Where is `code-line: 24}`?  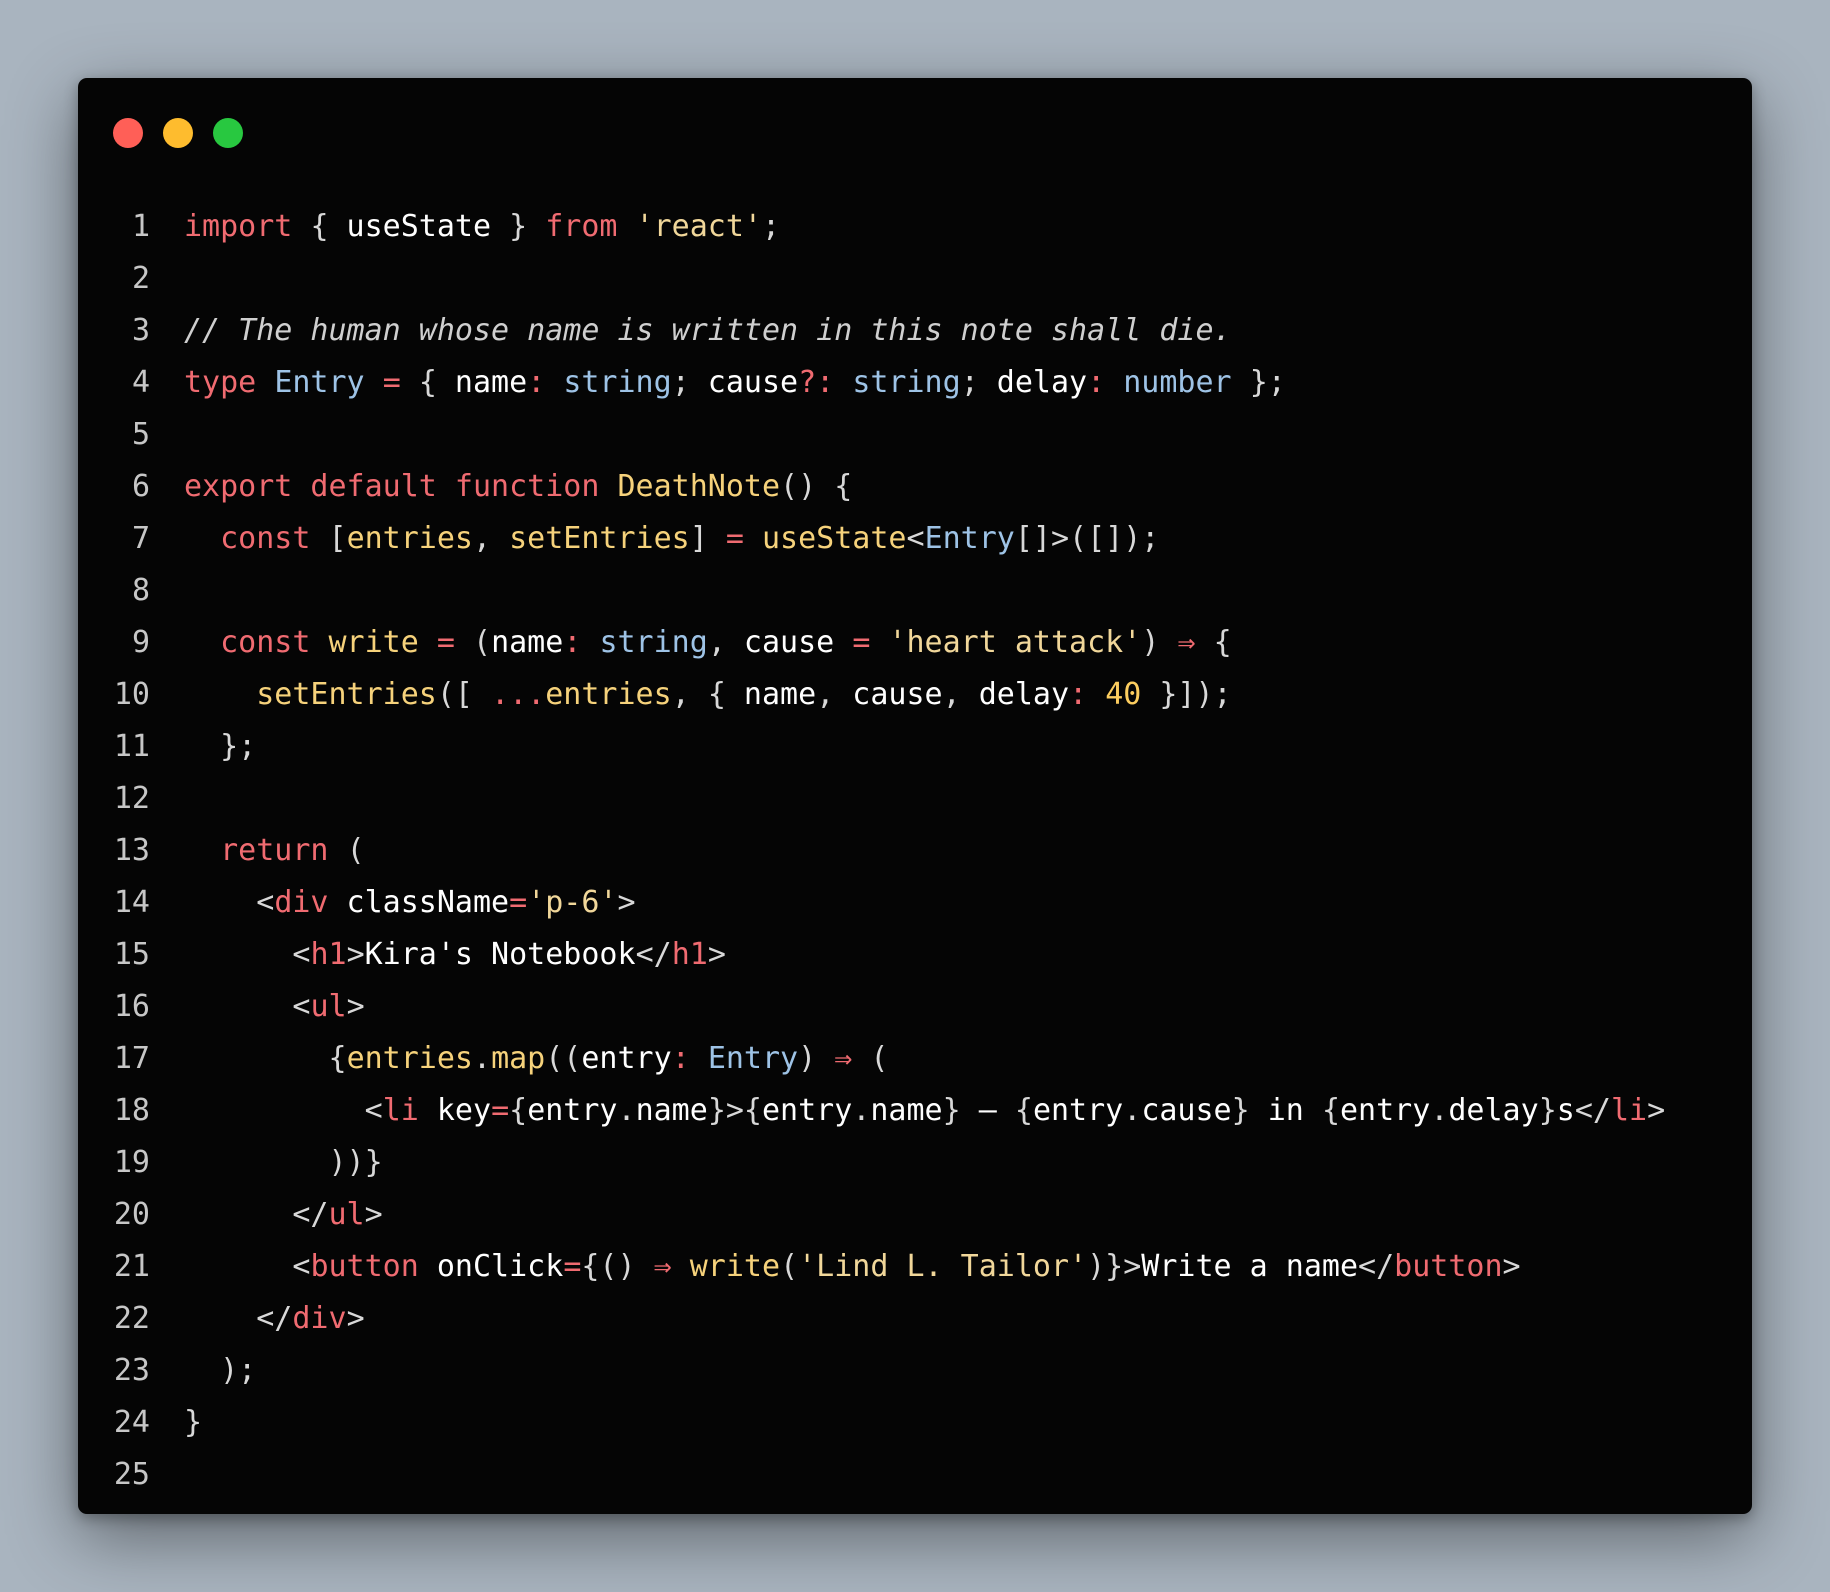
code-line: 24} is located at coordinates (915, 1423).